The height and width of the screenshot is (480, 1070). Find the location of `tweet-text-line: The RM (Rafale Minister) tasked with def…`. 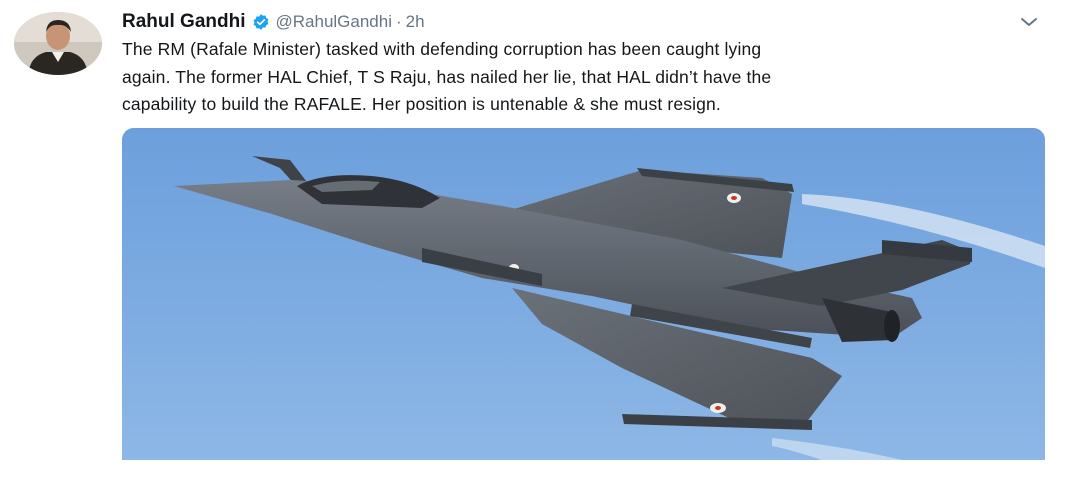

tweet-text-line: The RM (Rafale Minister) tasked with def… is located at coordinates (442, 49).